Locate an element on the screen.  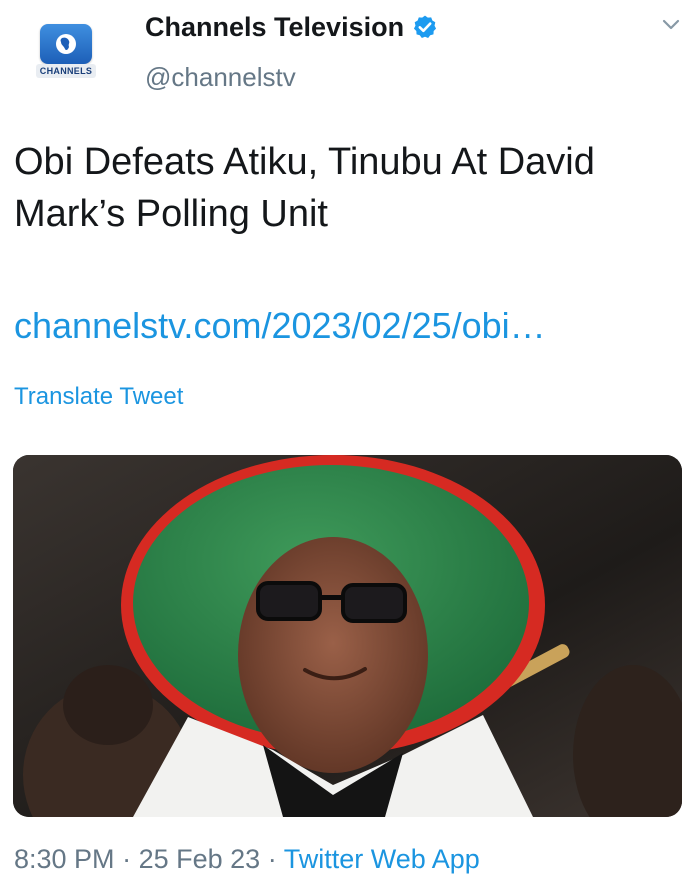
verified-badge-icon is located at coordinates (425, 26).